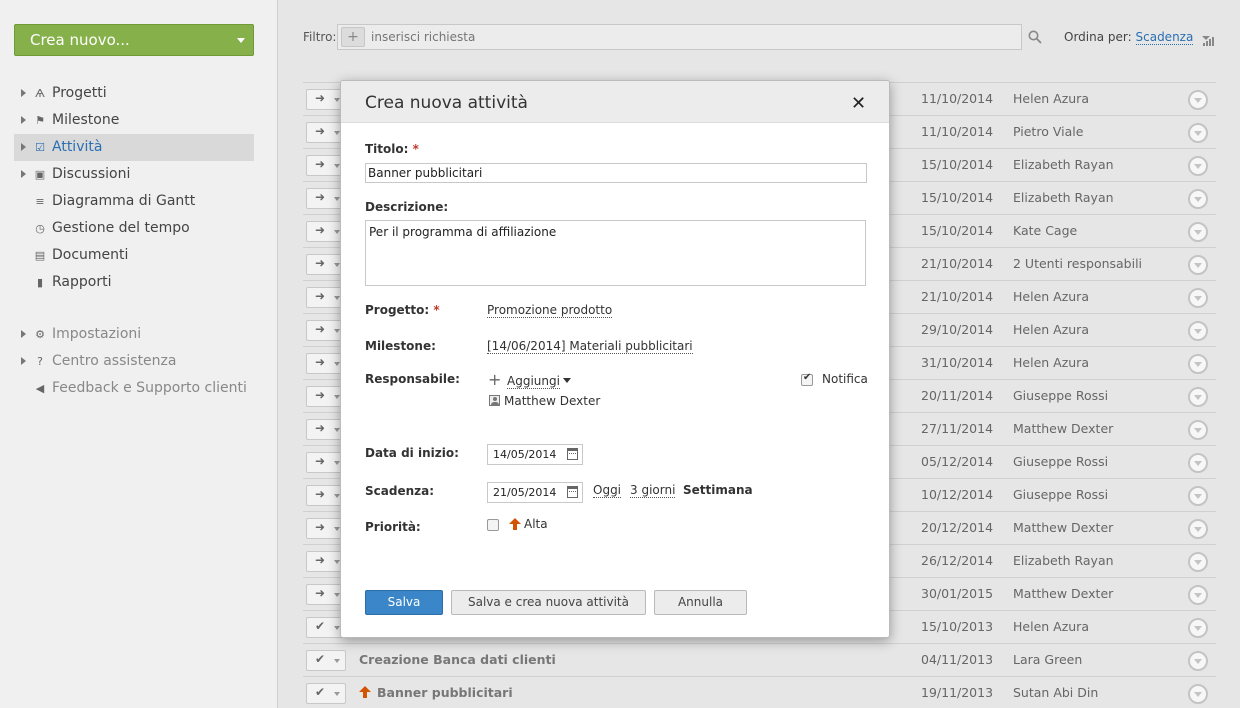 The image size is (1240, 708). What do you see at coordinates (615, 253) in the screenshot?
I see `description-field: Per il programma di affiliazione` at bounding box center [615, 253].